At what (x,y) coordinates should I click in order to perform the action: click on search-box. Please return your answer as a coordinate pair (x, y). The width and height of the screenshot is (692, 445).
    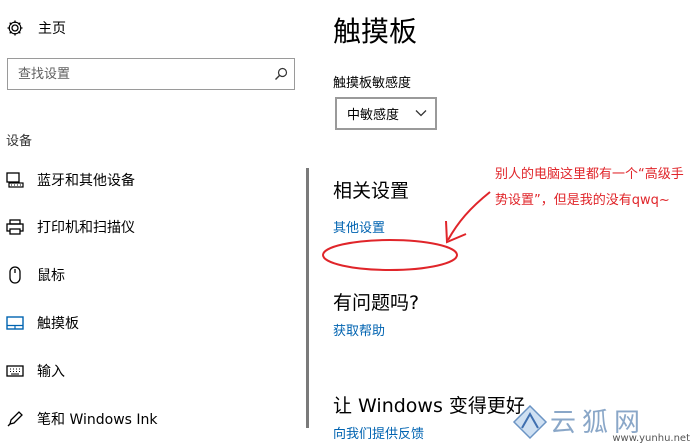
    Looking at the image, I should click on (151, 74).